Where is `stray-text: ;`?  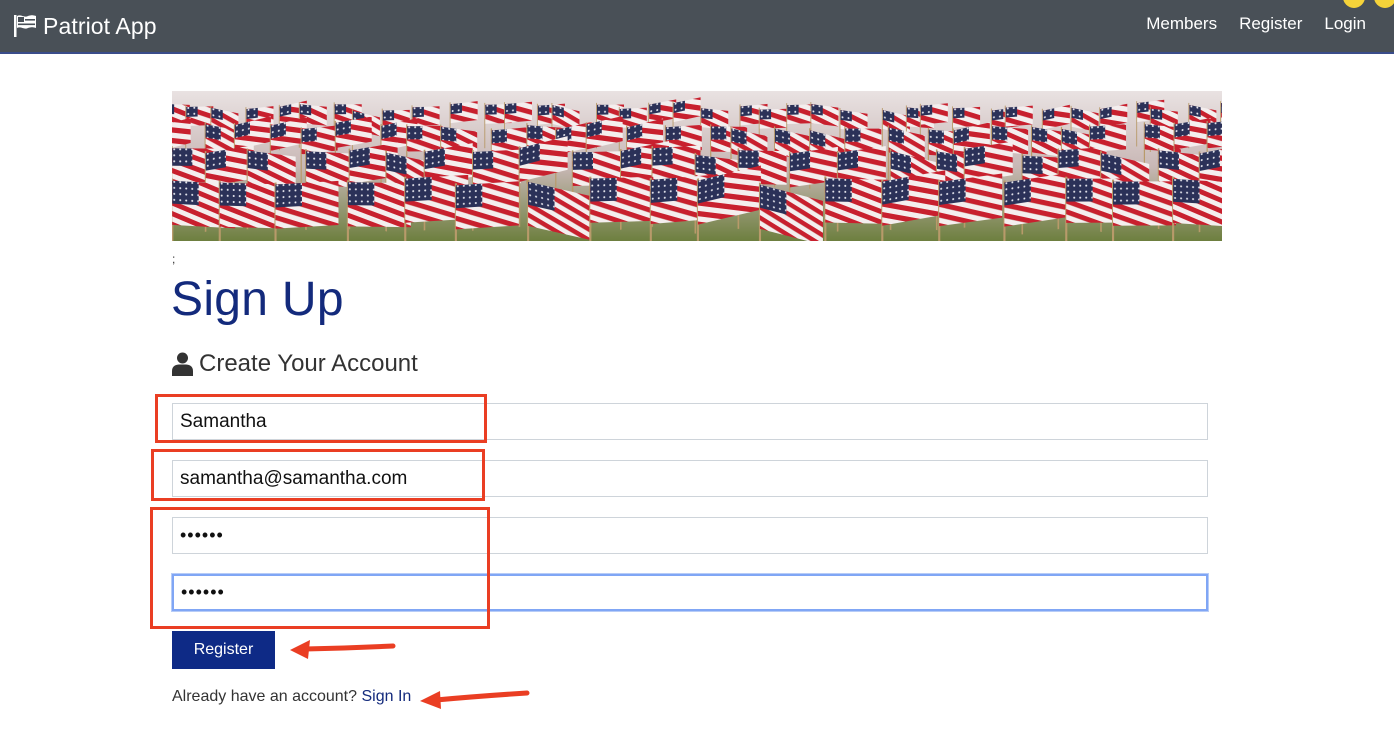 stray-text: ; is located at coordinates (174, 259).